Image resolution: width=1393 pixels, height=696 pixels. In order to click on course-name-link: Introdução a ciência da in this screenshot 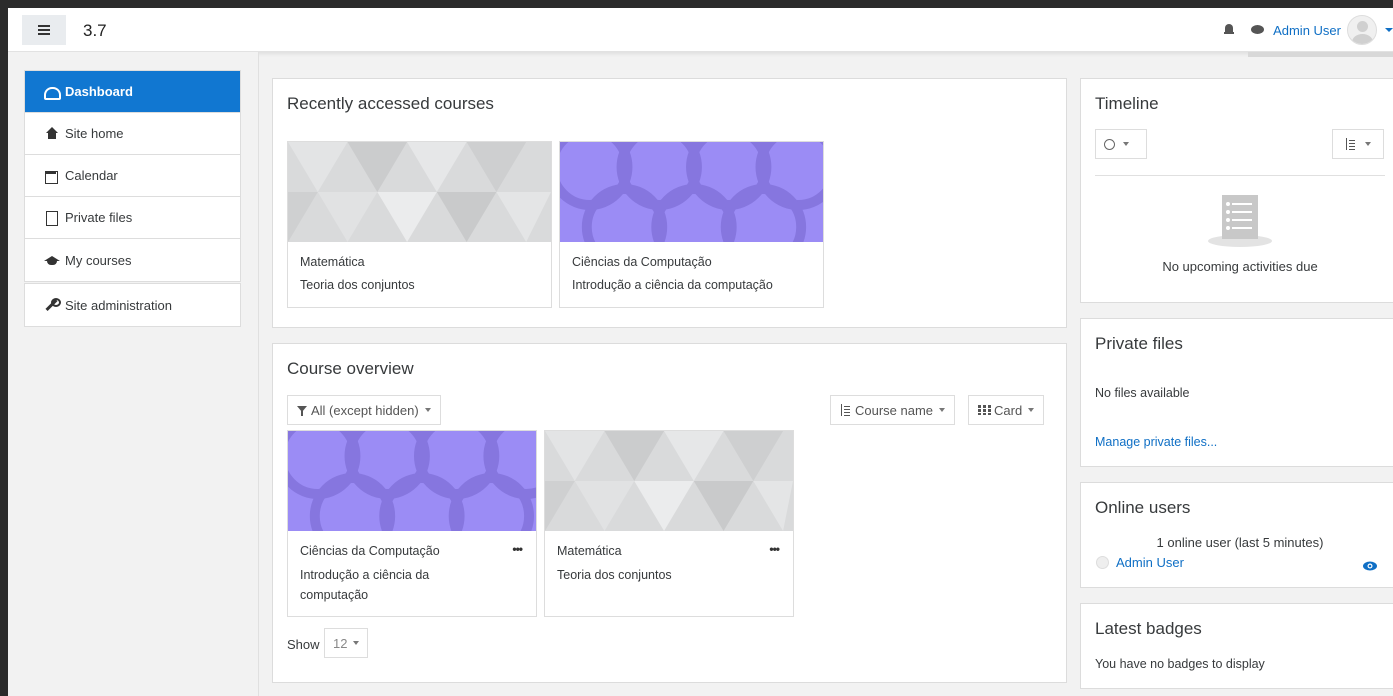, I will do `click(364, 575)`.